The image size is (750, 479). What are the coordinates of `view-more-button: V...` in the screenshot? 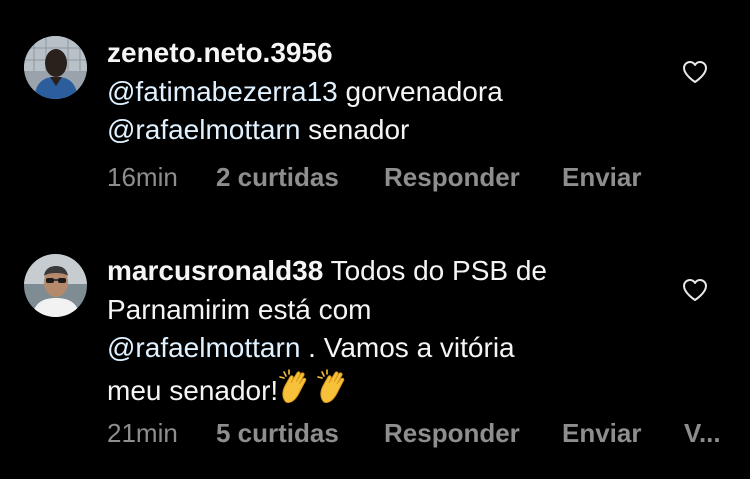 It's located at (702, 433).